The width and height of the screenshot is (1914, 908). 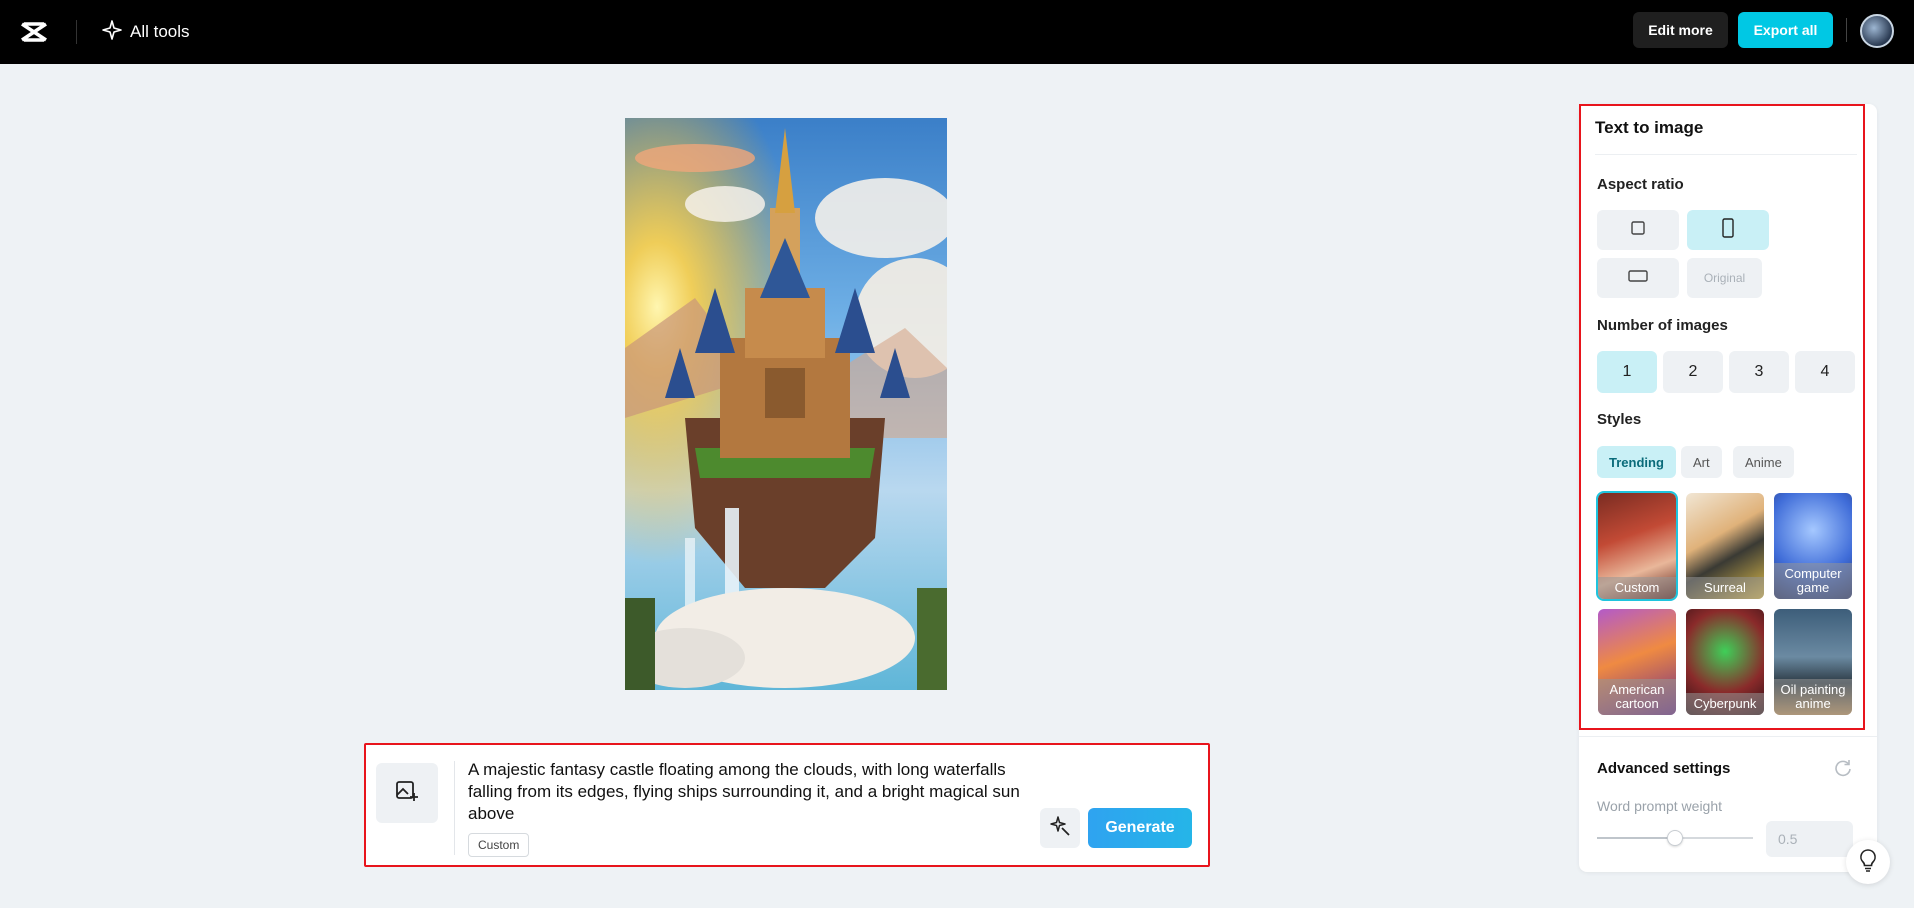 I want to click on style-tile-american-cartoon: American cartoon, so click(x=1637, y=662).